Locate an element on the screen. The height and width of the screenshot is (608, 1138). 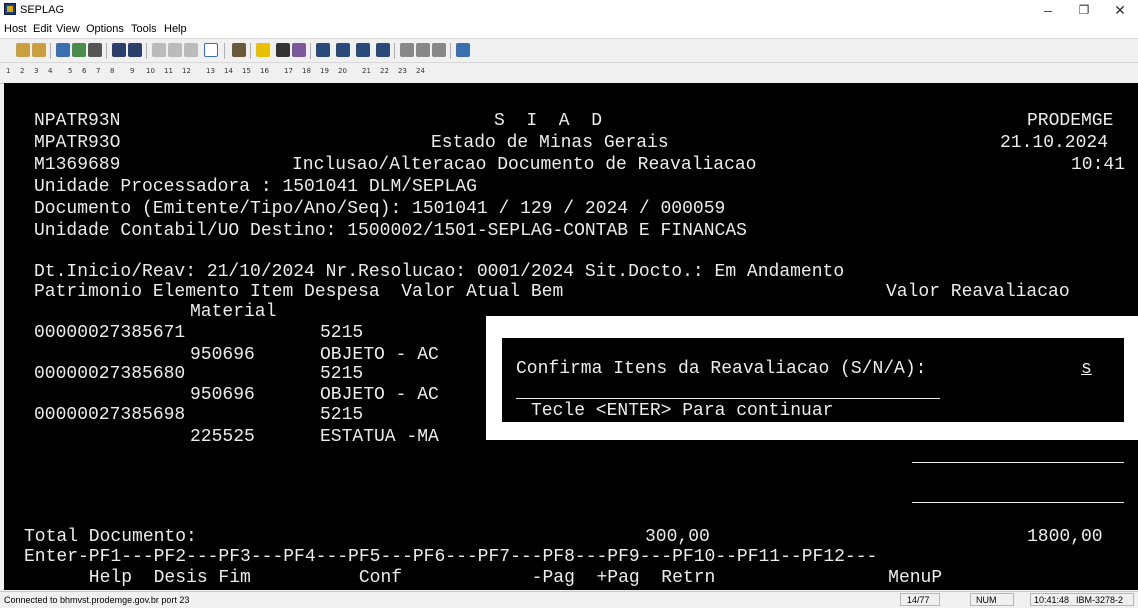
menu-view: View is located at coordinates (68, 29).